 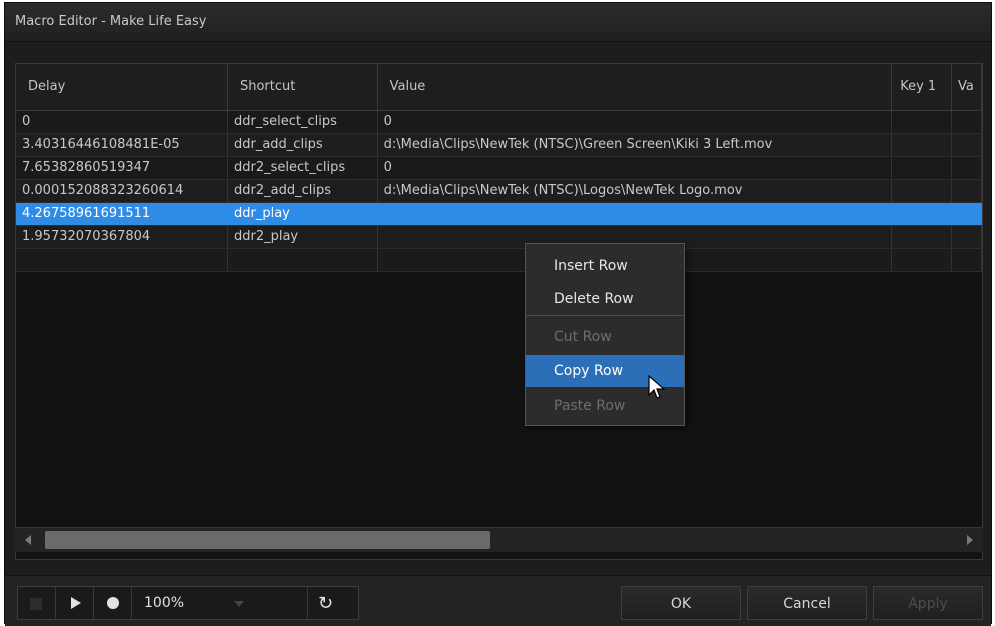 I want to click on scroll-left-icon, so click(x=28, y=540).